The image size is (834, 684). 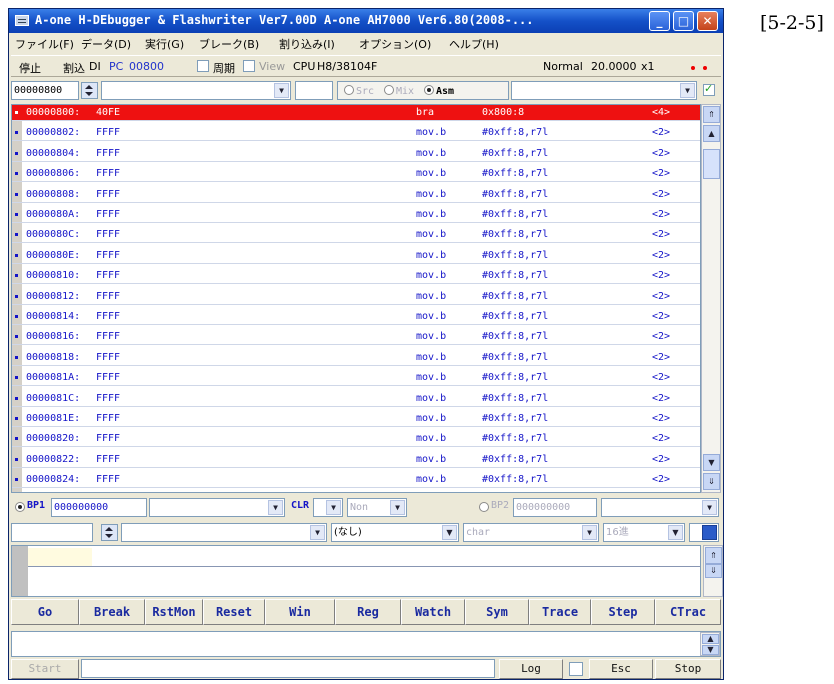 What do you see at coordinates (99, 507) in the screenshot?
I see `bp1-address: 000000000` at bounding box center [99, 507].